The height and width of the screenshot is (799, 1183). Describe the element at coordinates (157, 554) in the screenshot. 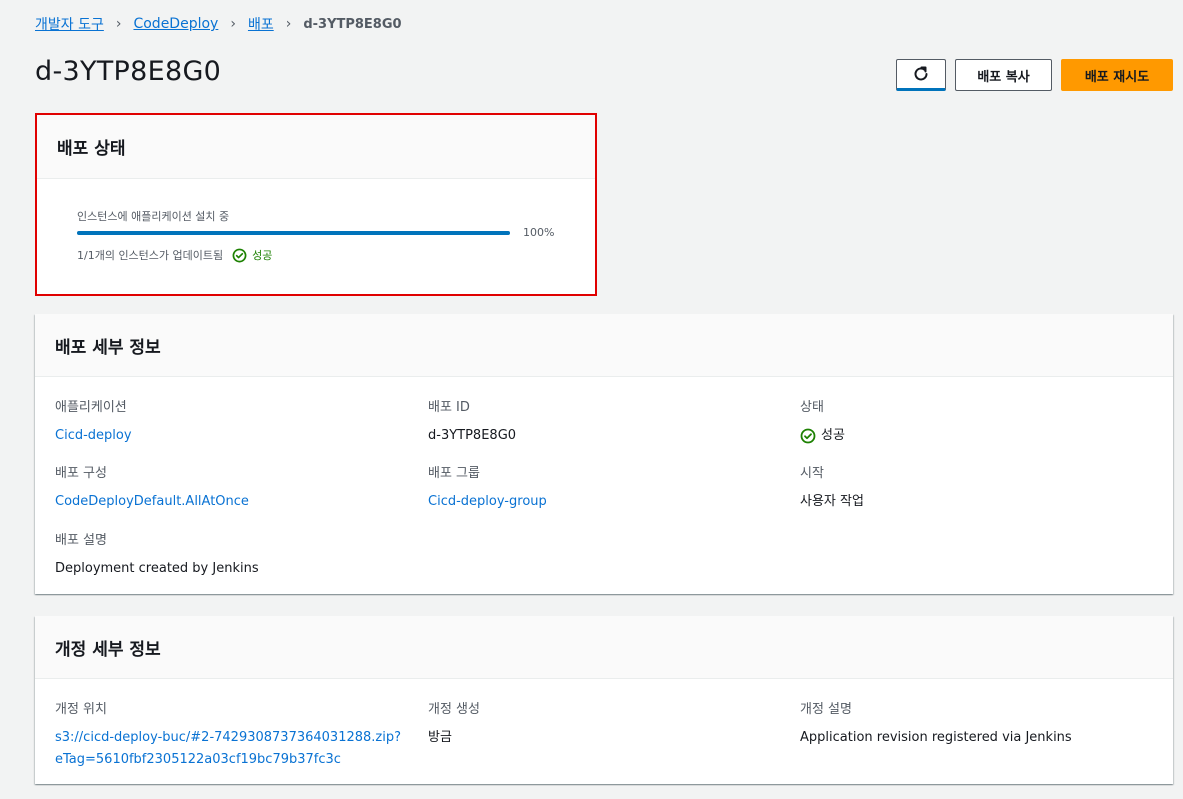

I see `field-deployment-description: 배포 설명 Deployment created by Jenkins` at that location.